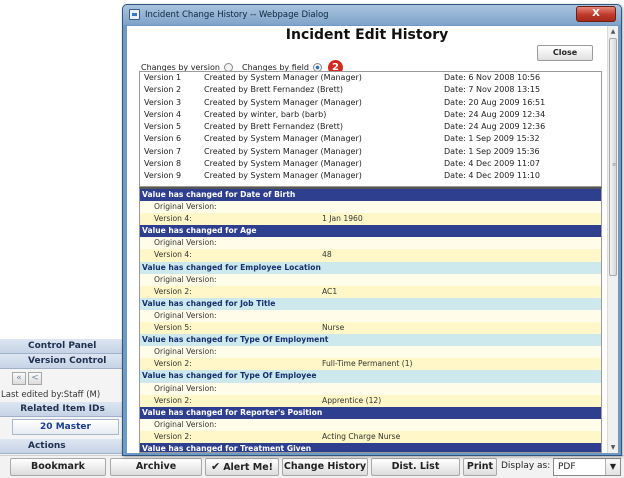  What do you see at coordinates (62, 446) in the screenshot?
I see `actions-header: Actions` at bounding box center [62, 446].